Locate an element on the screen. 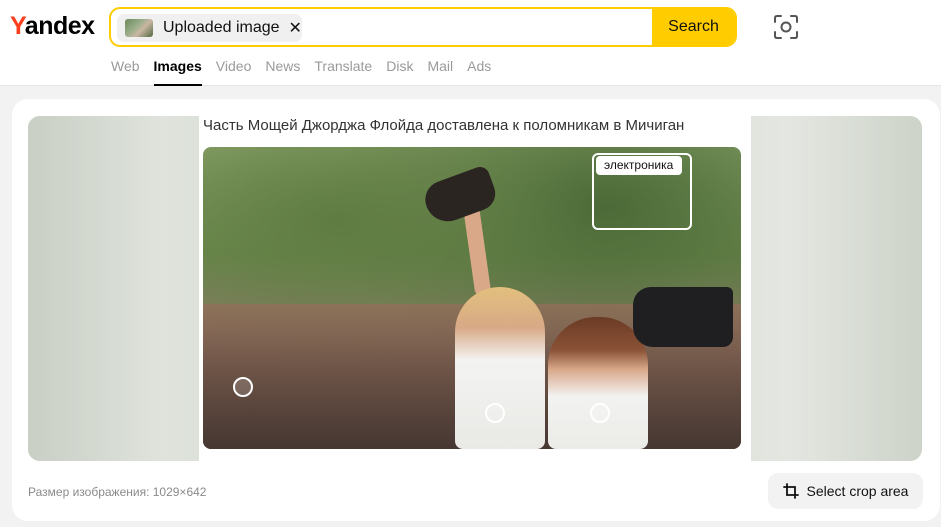 The height and width of the screenshot is (527, 941). tab-images: Images is located at coordinates (178, 72).